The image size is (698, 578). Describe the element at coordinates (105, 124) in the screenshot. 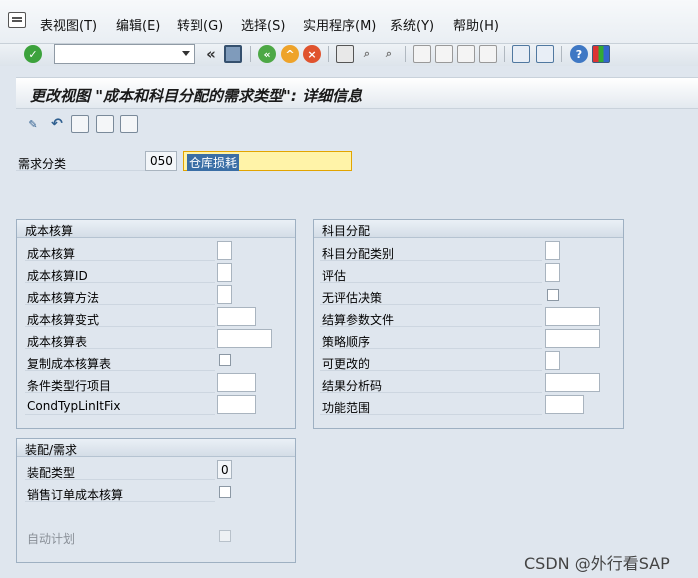

I see `next-entry-icon` at that location.